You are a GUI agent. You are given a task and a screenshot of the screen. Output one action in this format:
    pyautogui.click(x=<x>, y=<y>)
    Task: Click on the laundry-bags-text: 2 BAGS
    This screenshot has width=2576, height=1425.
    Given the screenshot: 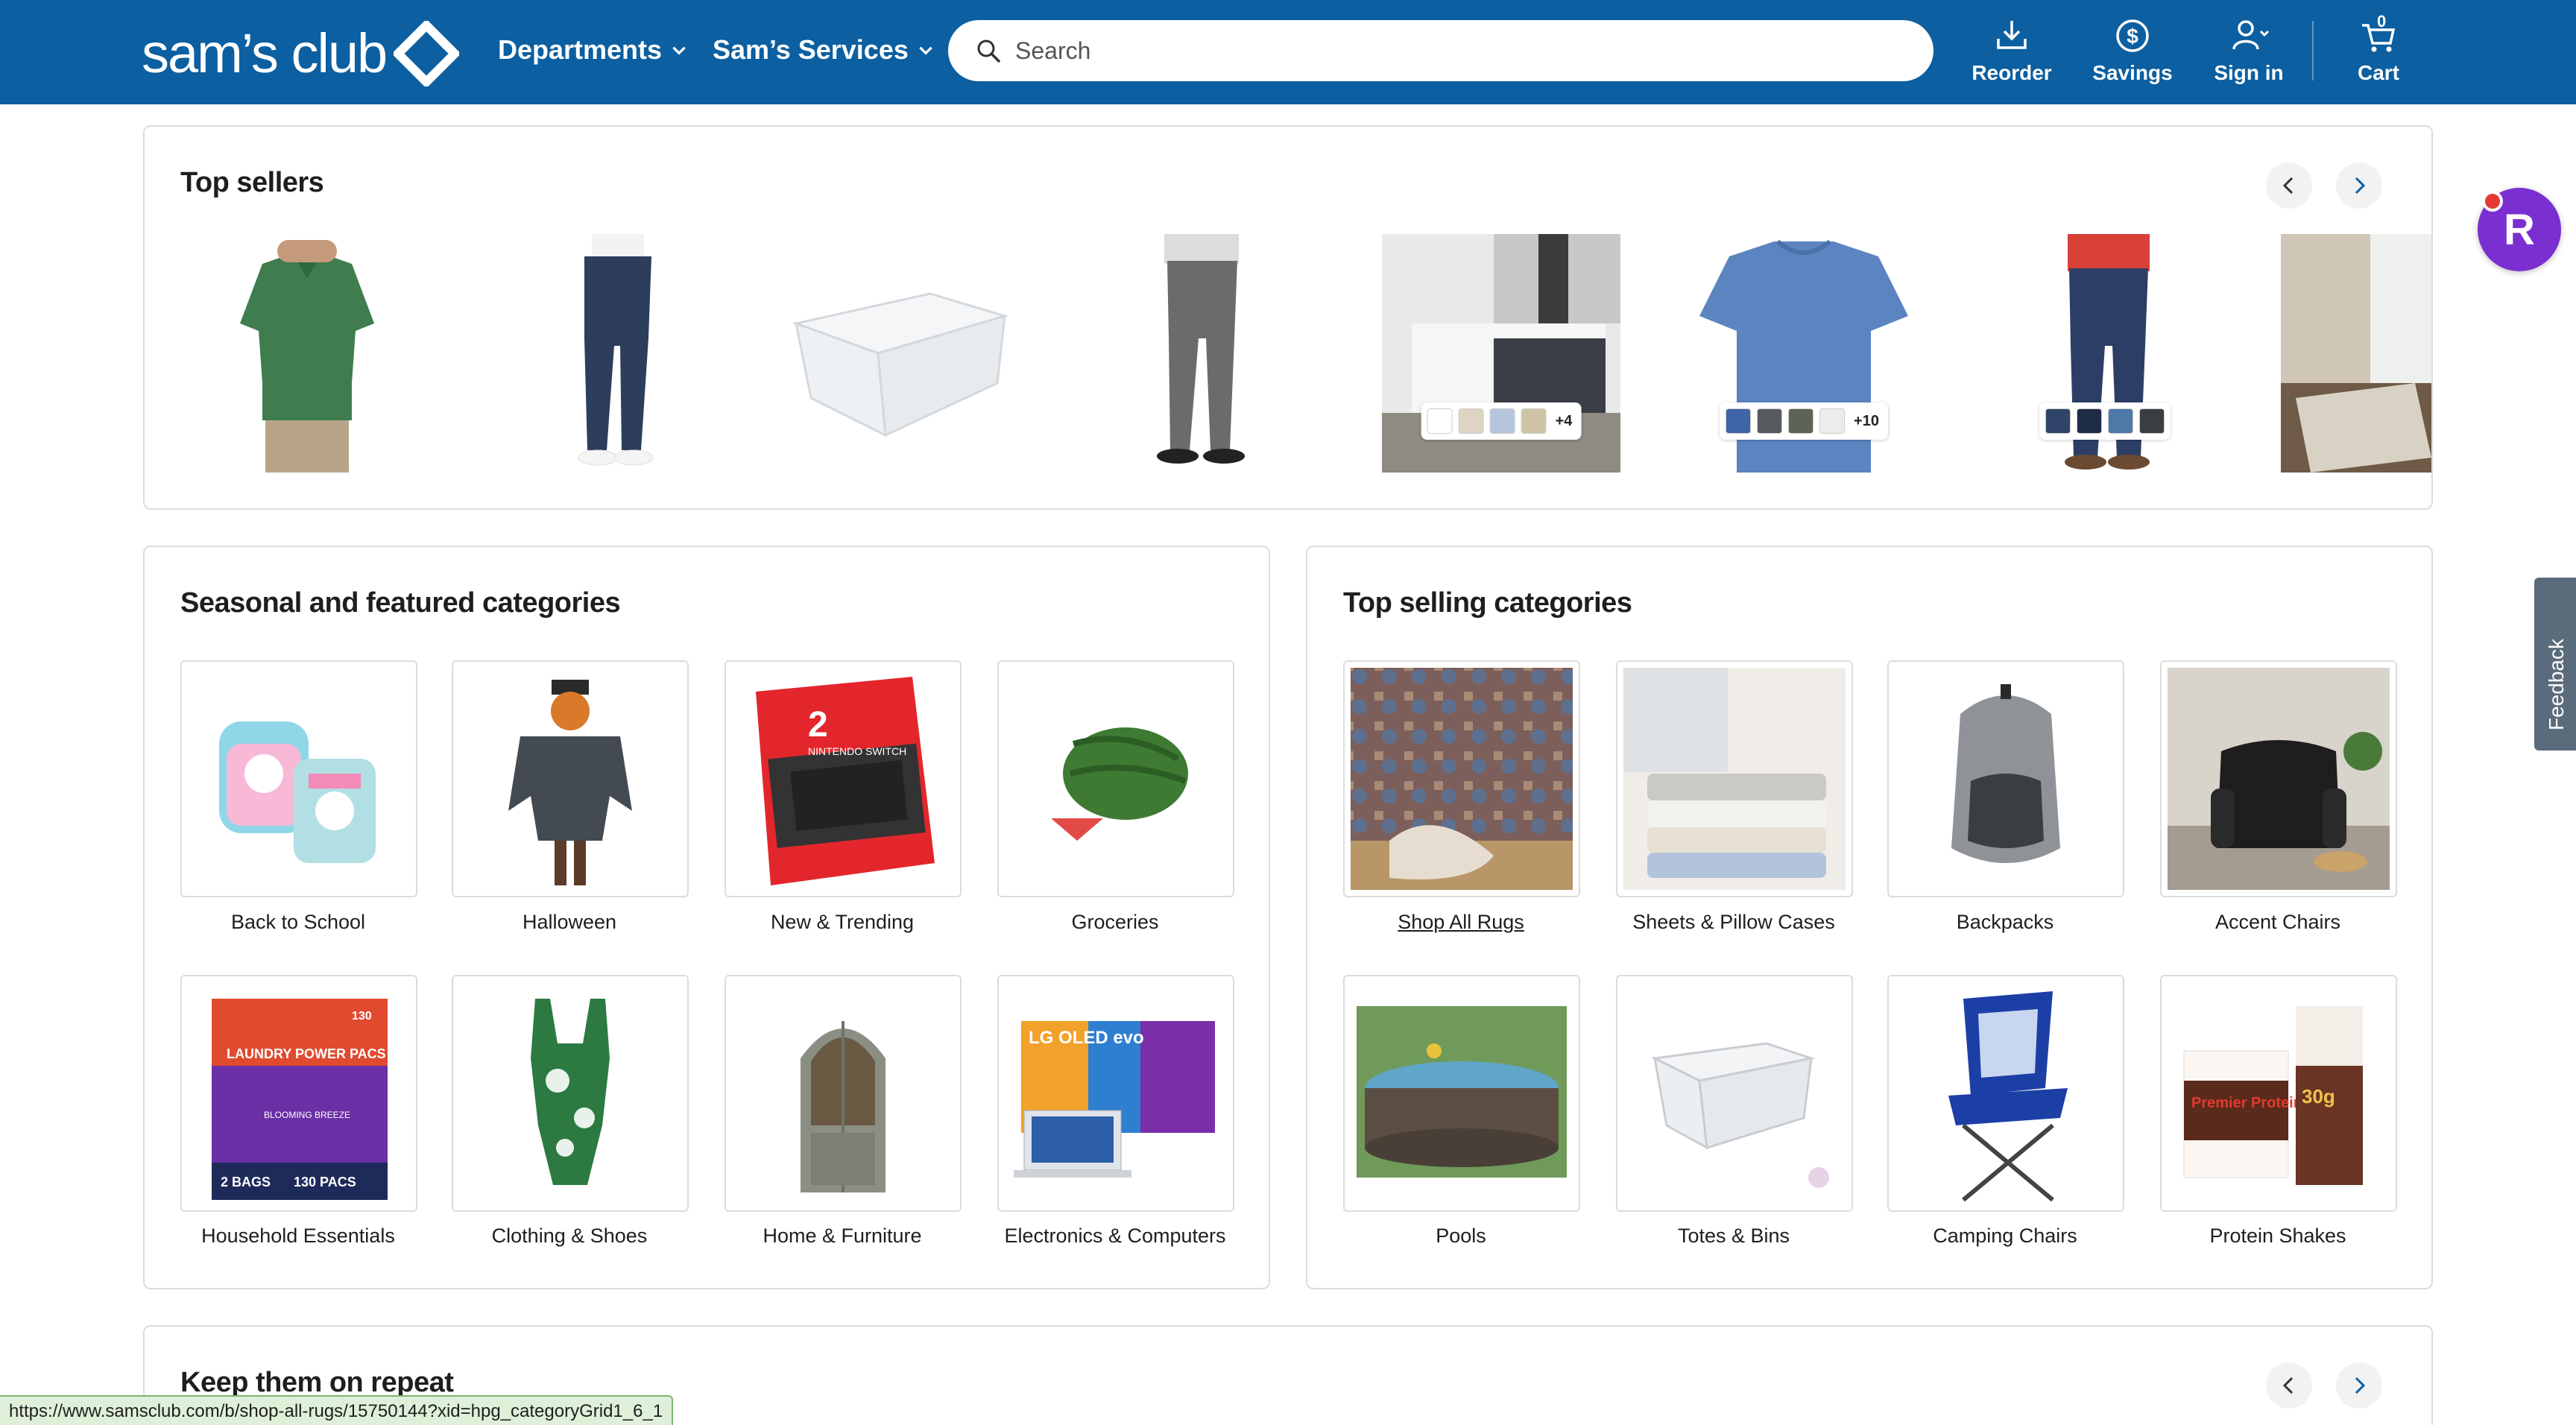 What is the action you would take?
    pyautogui.click(x=246, y=1182)
    